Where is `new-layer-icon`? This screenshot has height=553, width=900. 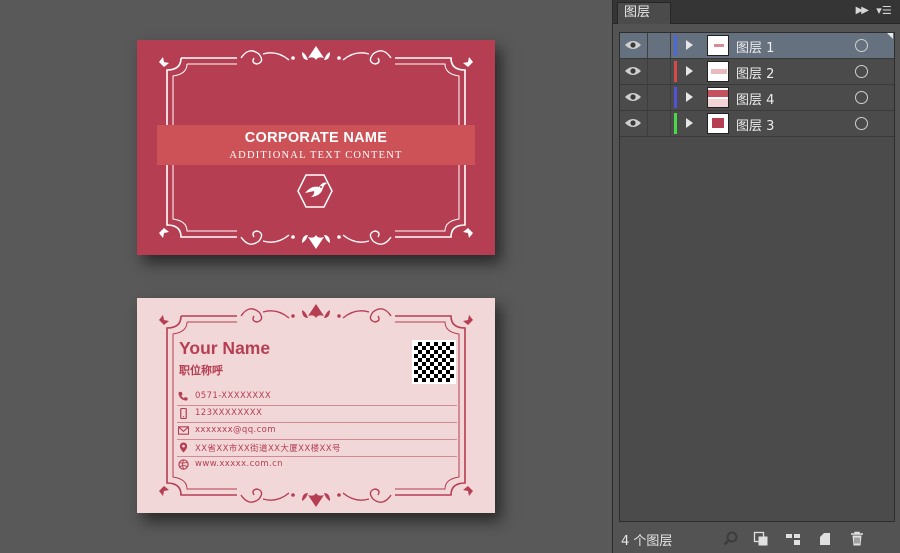
new-layer-icon is located at coordinates (825, 539).